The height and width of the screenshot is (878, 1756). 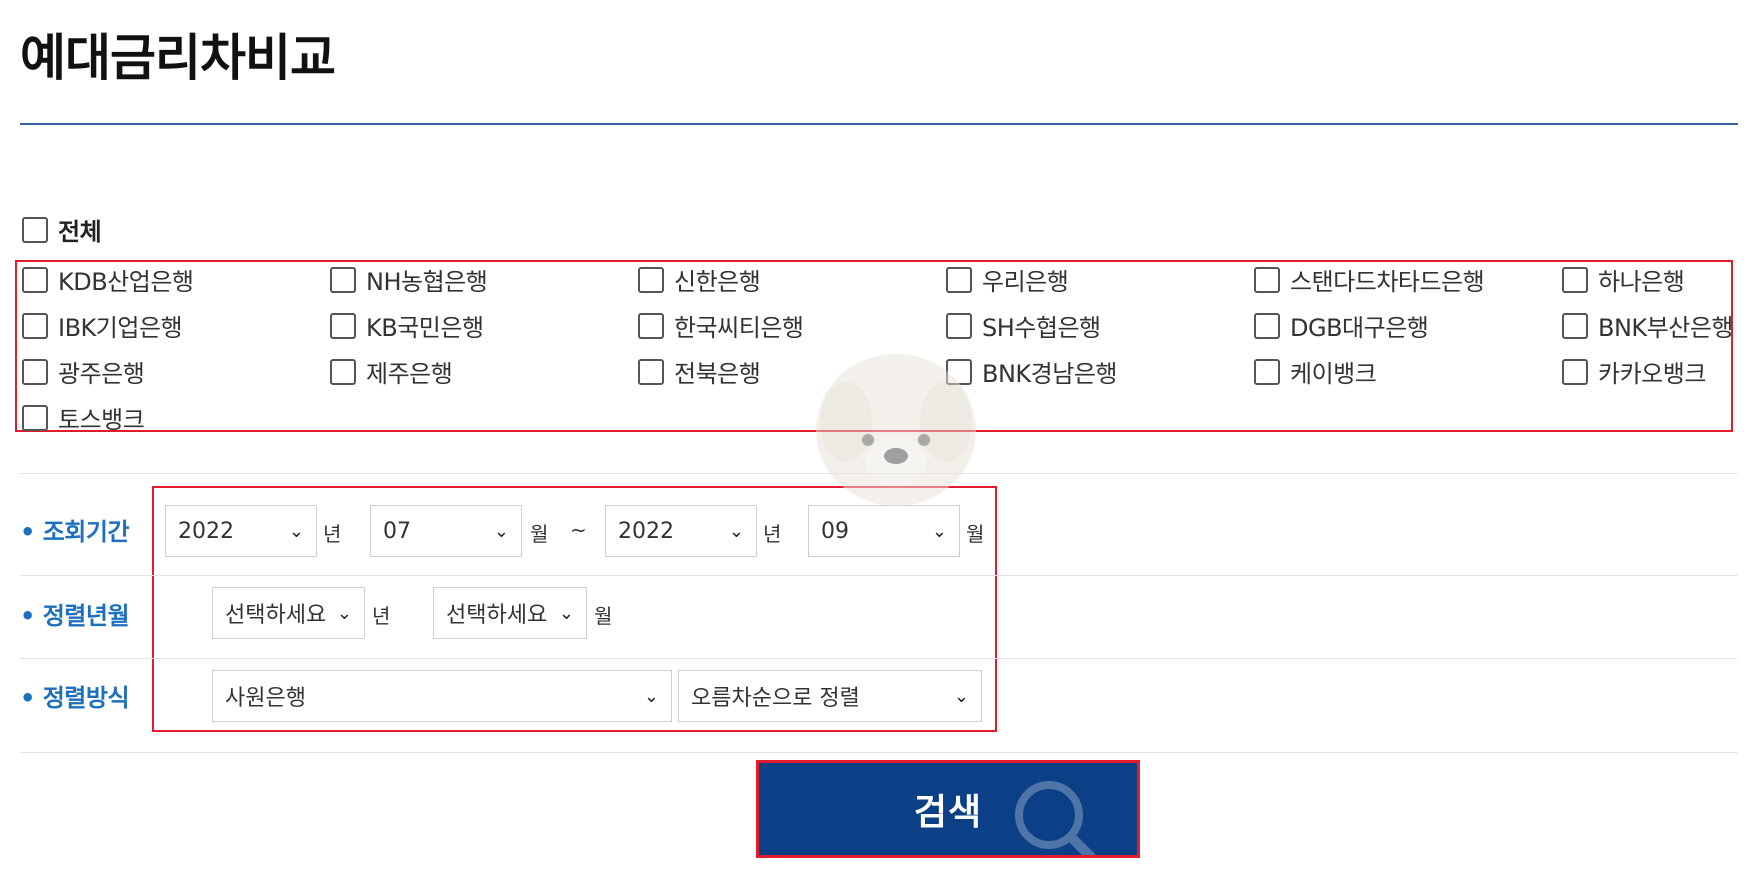 I want to click on select-all-checkbox: 전체, so click(x=62, y=229).